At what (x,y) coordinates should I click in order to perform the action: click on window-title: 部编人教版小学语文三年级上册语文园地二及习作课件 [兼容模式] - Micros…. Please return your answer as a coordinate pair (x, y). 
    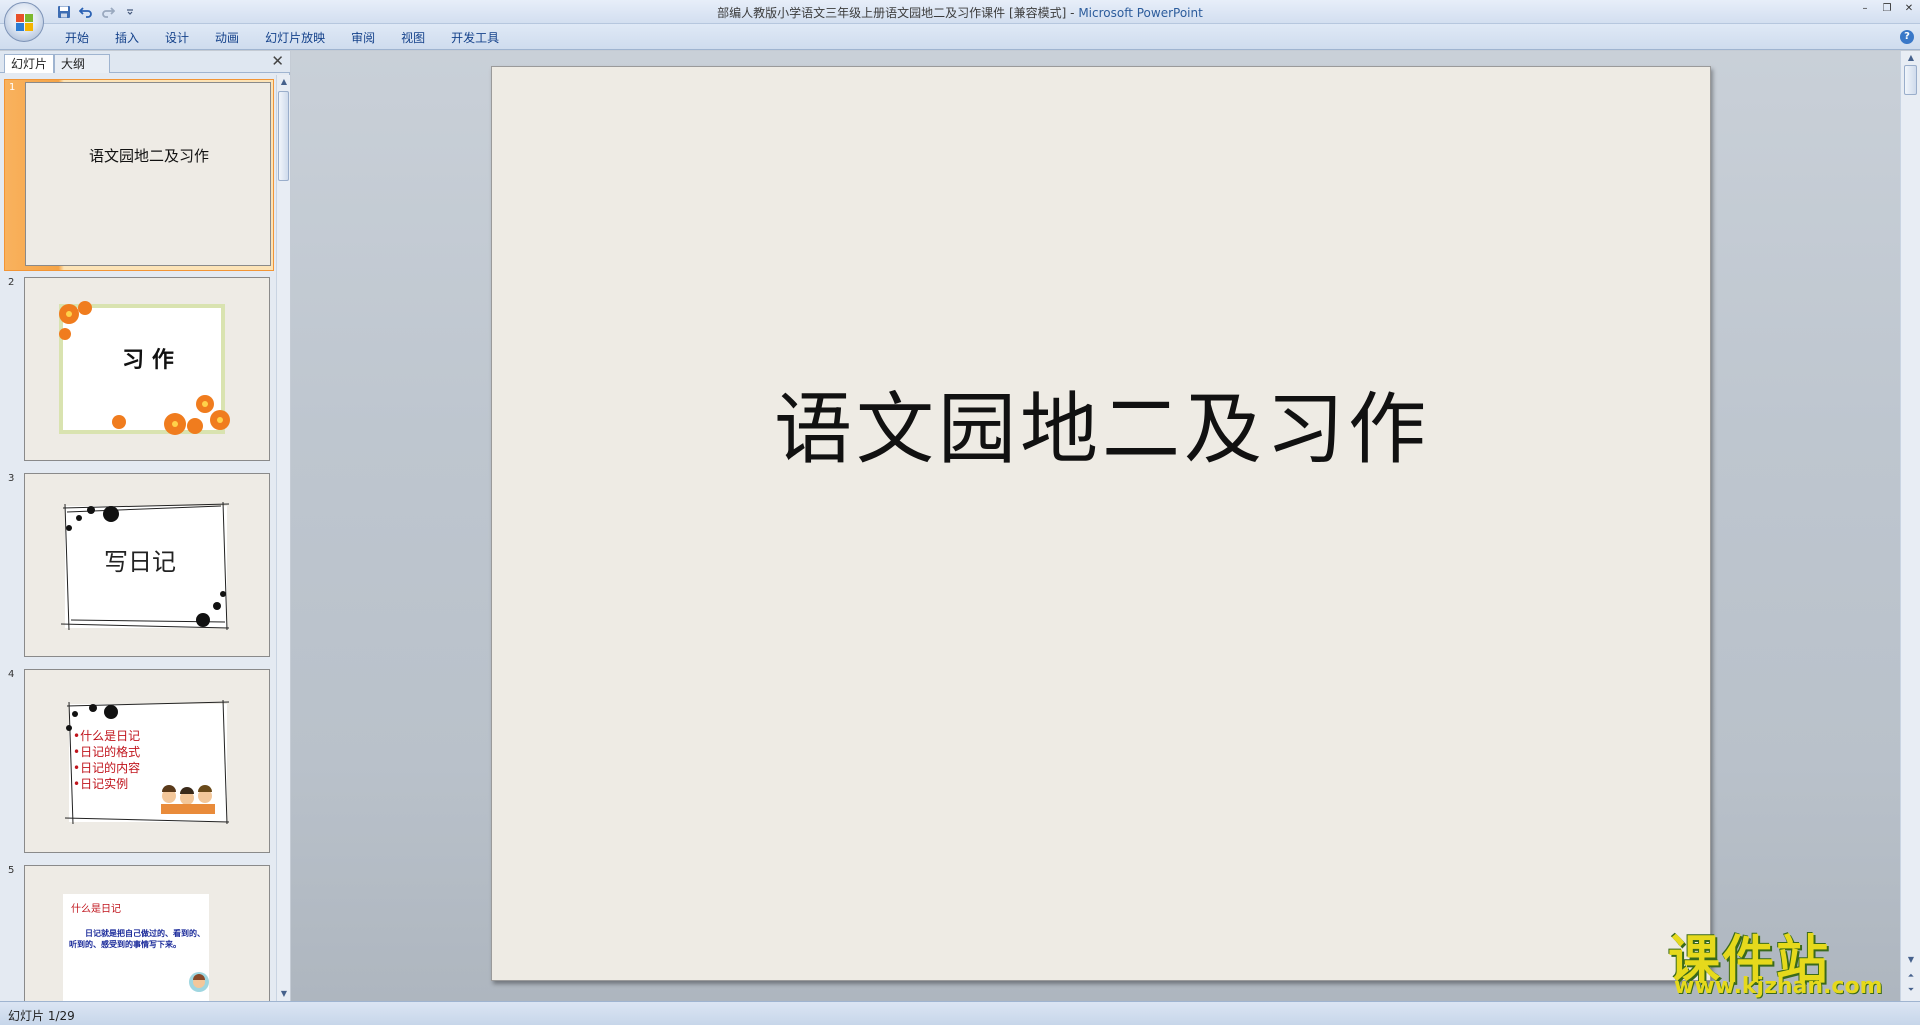
    Looking at the image, I should click on (960, 13).